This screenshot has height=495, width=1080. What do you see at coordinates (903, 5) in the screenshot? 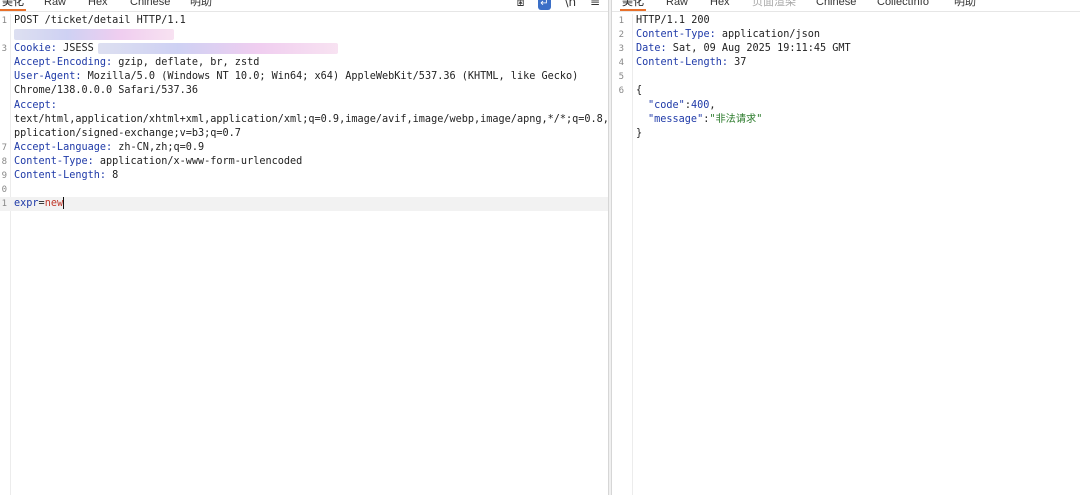
I see `resp-tab-collectinfo: CollectInfo` at bounding box center [903, 5].